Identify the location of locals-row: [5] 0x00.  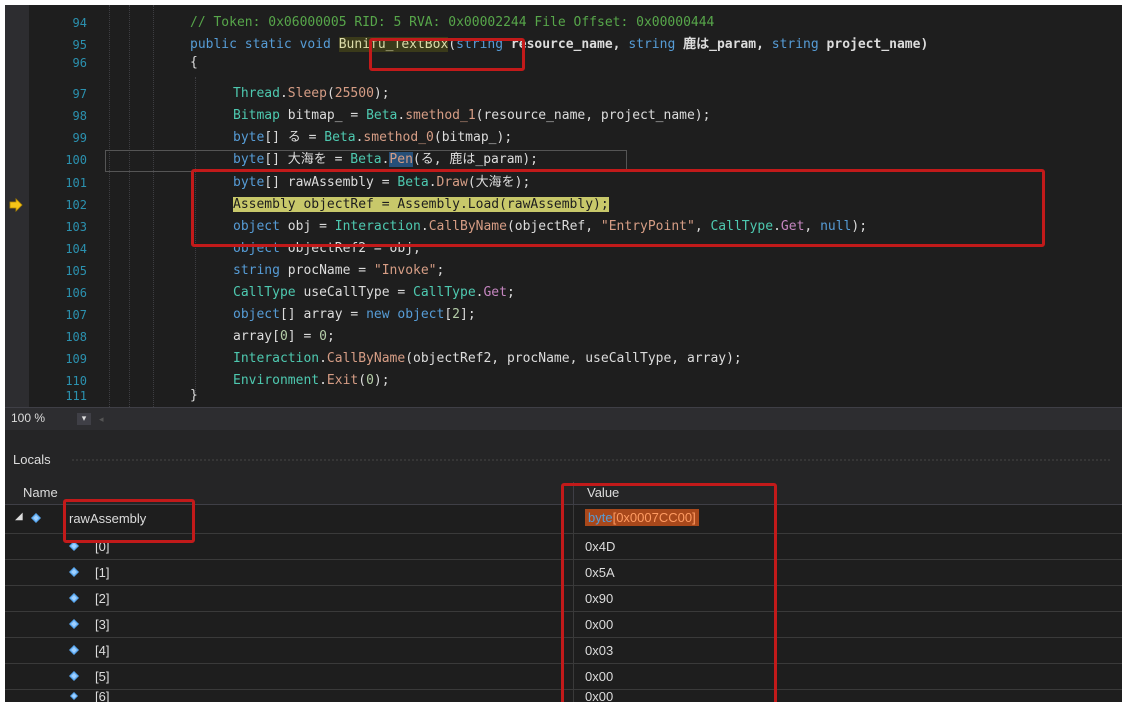
(563, 677).